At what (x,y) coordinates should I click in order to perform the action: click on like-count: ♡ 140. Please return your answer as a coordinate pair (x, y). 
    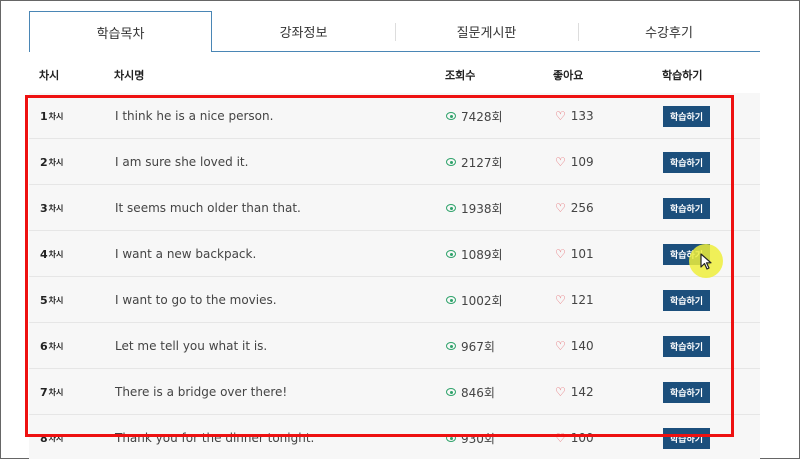
    Looking at the image, I should click on (574, 346).